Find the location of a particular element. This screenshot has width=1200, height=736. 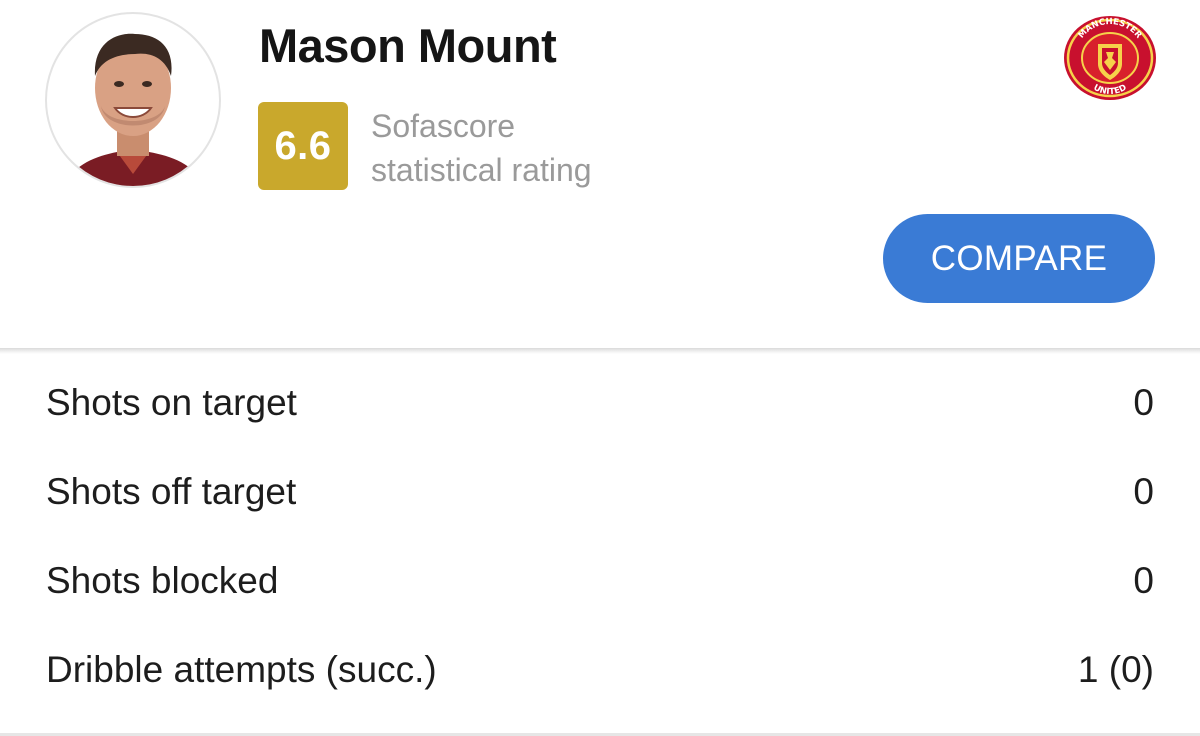

player-avatar is located at coordinates (133, 100).